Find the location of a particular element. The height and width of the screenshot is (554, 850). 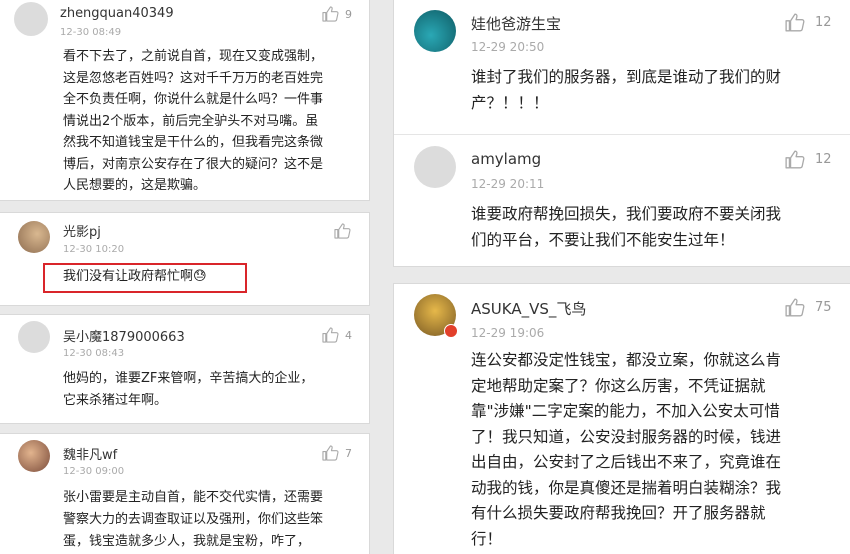

comment-body: 谁封了我们的服务器，到底是谁动了我们的财 产？！！！ is located at coordinates (626, 90).